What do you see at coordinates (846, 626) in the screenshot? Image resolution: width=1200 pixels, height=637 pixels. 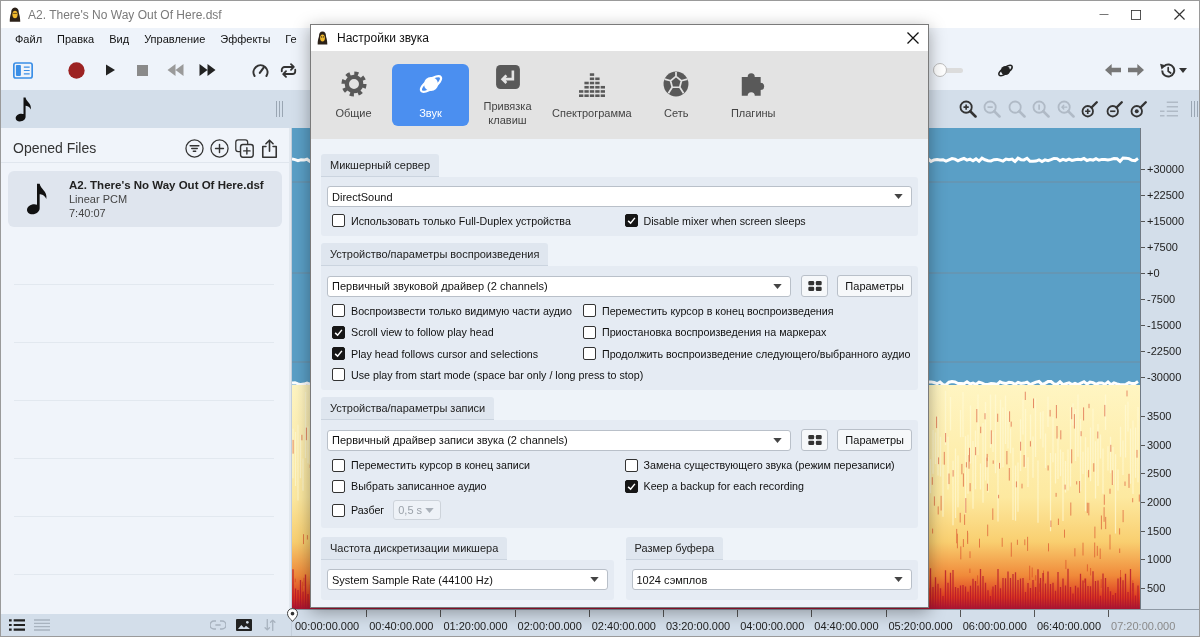 I see `time-label: 04:40:00.000` at bounding box center [846, 626].